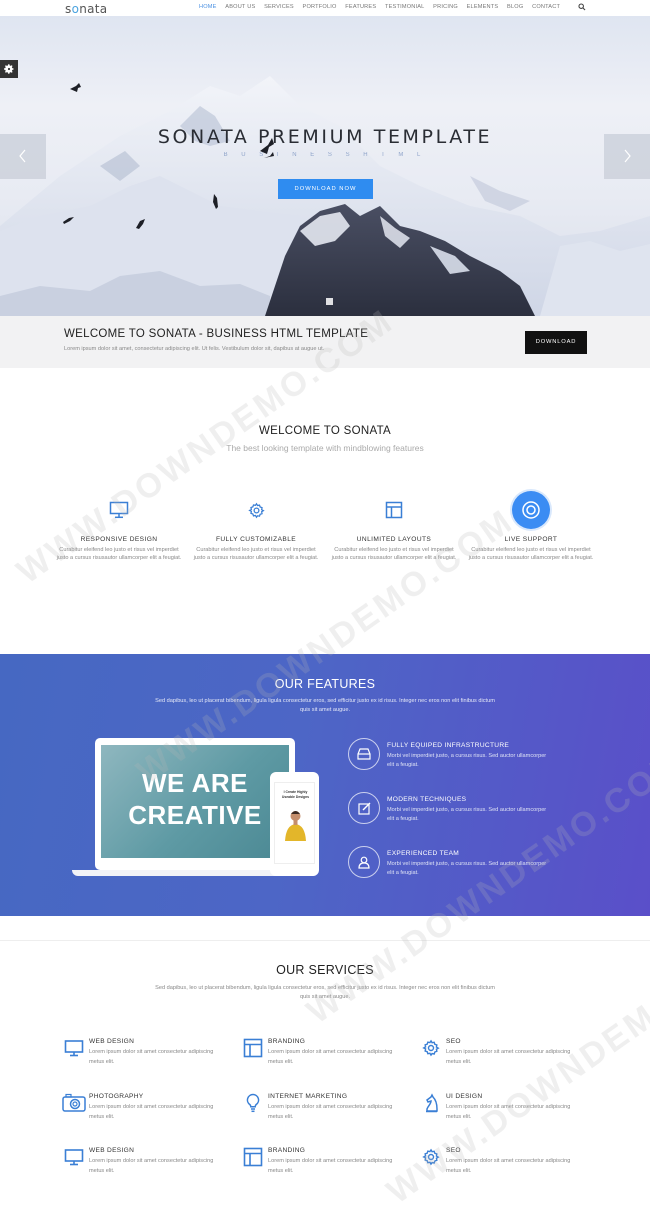 The width and height of the screenshot is (650, 1213). What do you see at coordinates (195, 799) in the screenshot?
I see `screen-headline: WE ARE CREATIVE` at bounding box center [195, 799].